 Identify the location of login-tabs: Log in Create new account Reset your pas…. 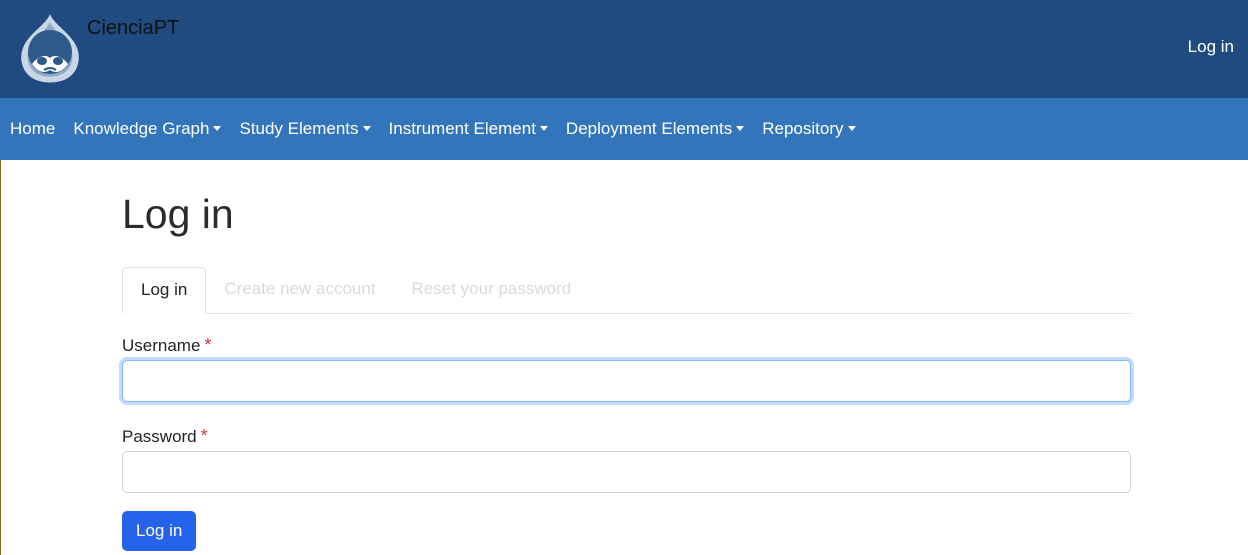
(626, 290).